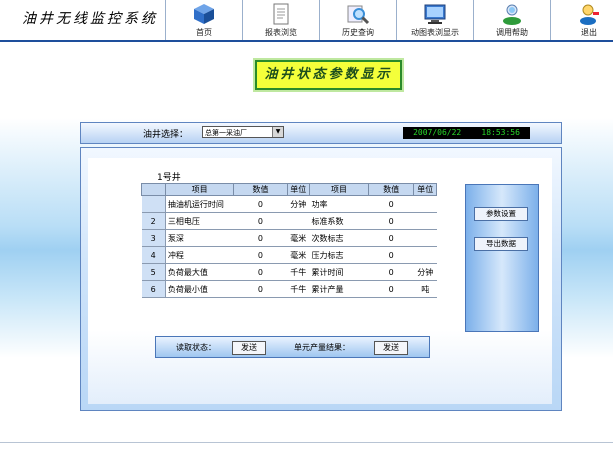 The image size is (613, 461). I want to click on well-select-label: 油井选择：, so click(166, 135).